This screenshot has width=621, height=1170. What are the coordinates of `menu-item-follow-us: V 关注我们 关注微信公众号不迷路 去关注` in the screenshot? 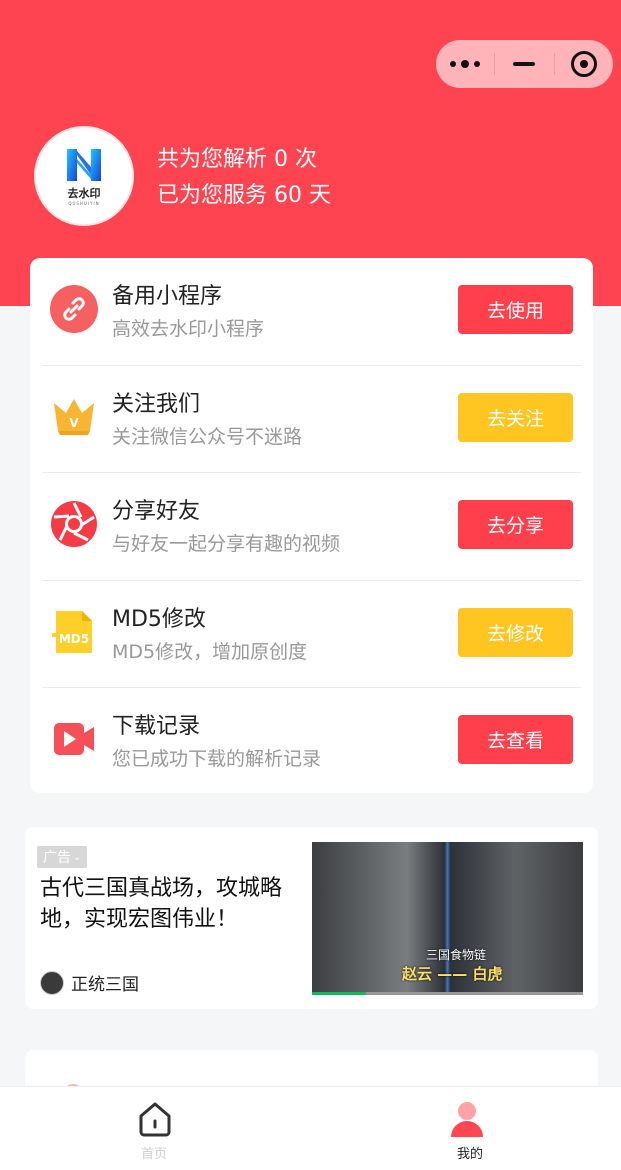 It's located at (311, 419).